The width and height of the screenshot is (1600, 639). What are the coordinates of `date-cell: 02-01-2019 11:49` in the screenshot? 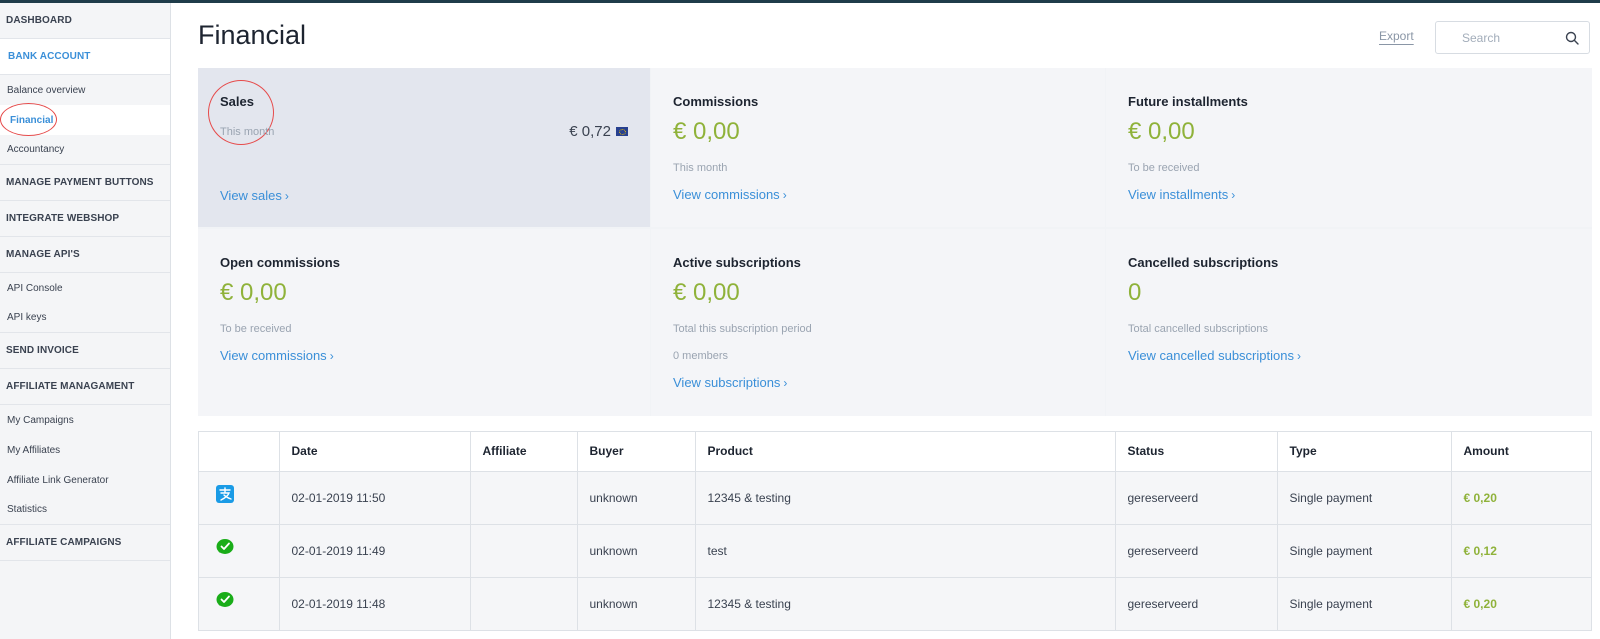 It's located at (375, 551).